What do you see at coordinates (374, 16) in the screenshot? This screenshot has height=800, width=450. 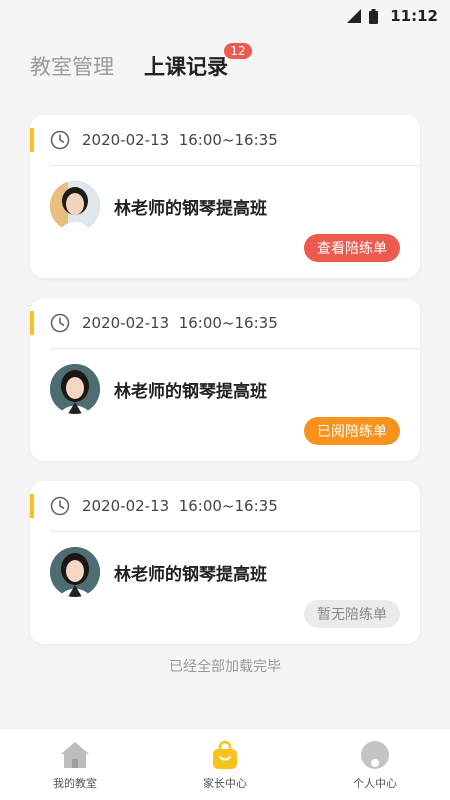 I see `battery-icon` at bounding box center [374, 16].